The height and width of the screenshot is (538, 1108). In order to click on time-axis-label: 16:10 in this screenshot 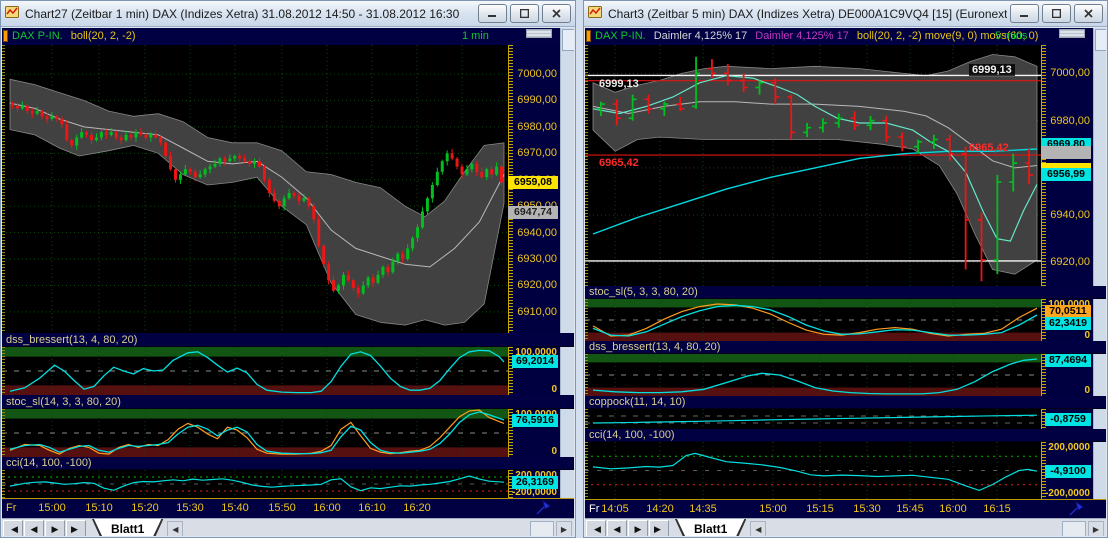, I will do `click(372, 508)`.